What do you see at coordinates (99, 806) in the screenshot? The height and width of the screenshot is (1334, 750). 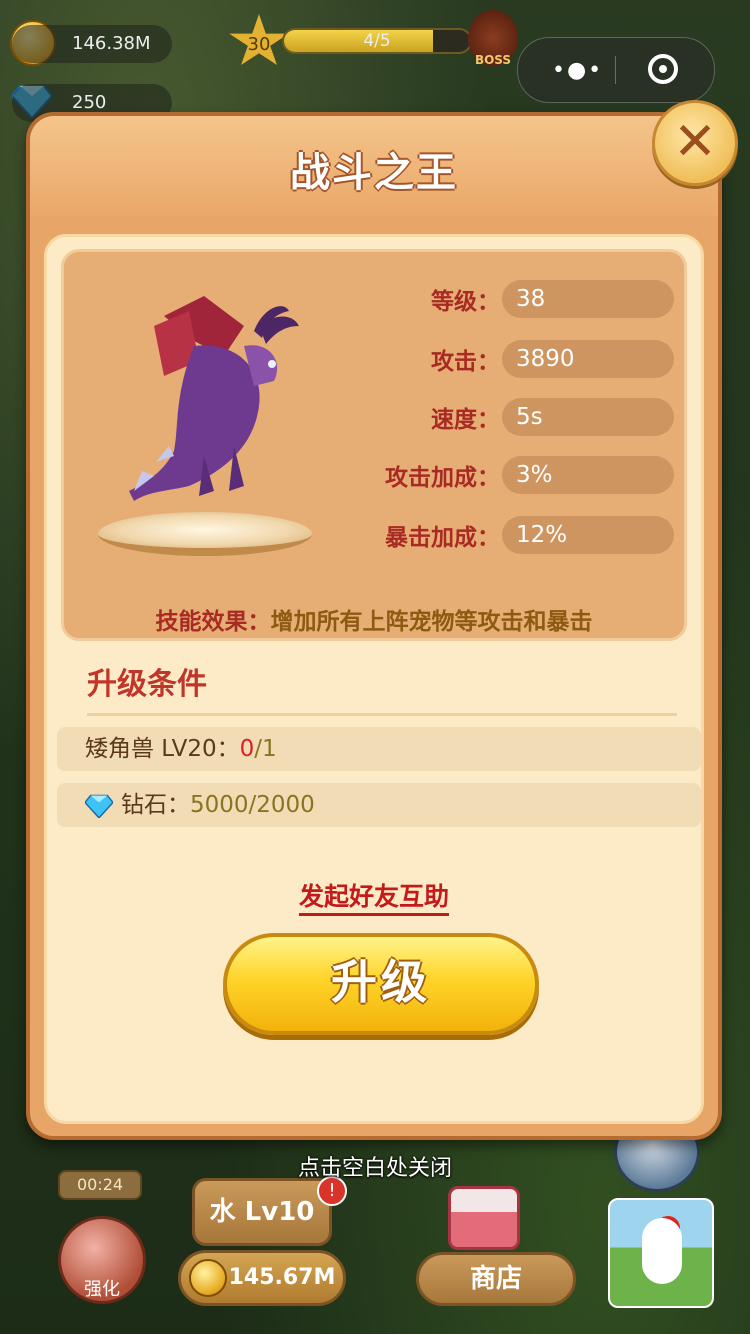 I see `diamond-icon` at bounding box center [99, 806].